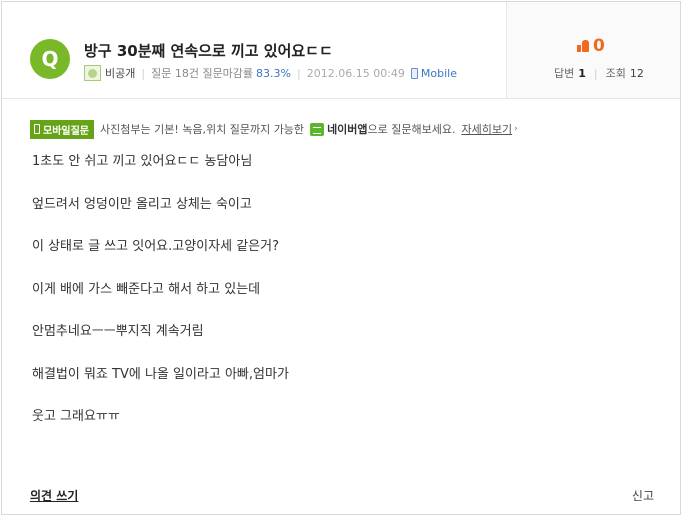 Image resolution: width=682 pixels, height=516 pixels. I want to click on like-count: 0, so click(599, 46).